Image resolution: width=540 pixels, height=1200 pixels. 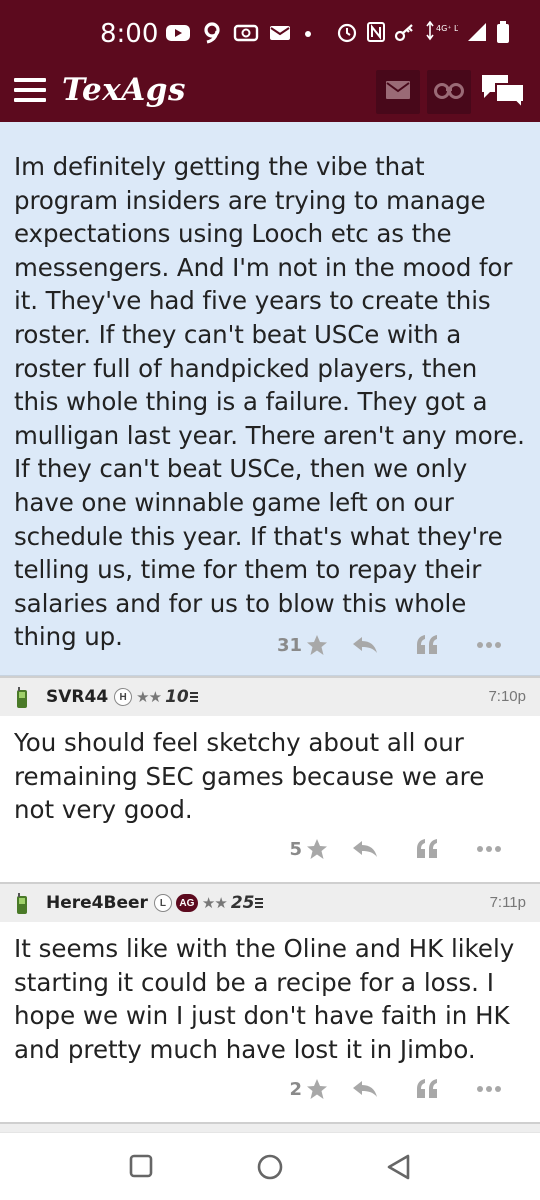 I want to click on post-actions: 5, so click(x=401, y=849).